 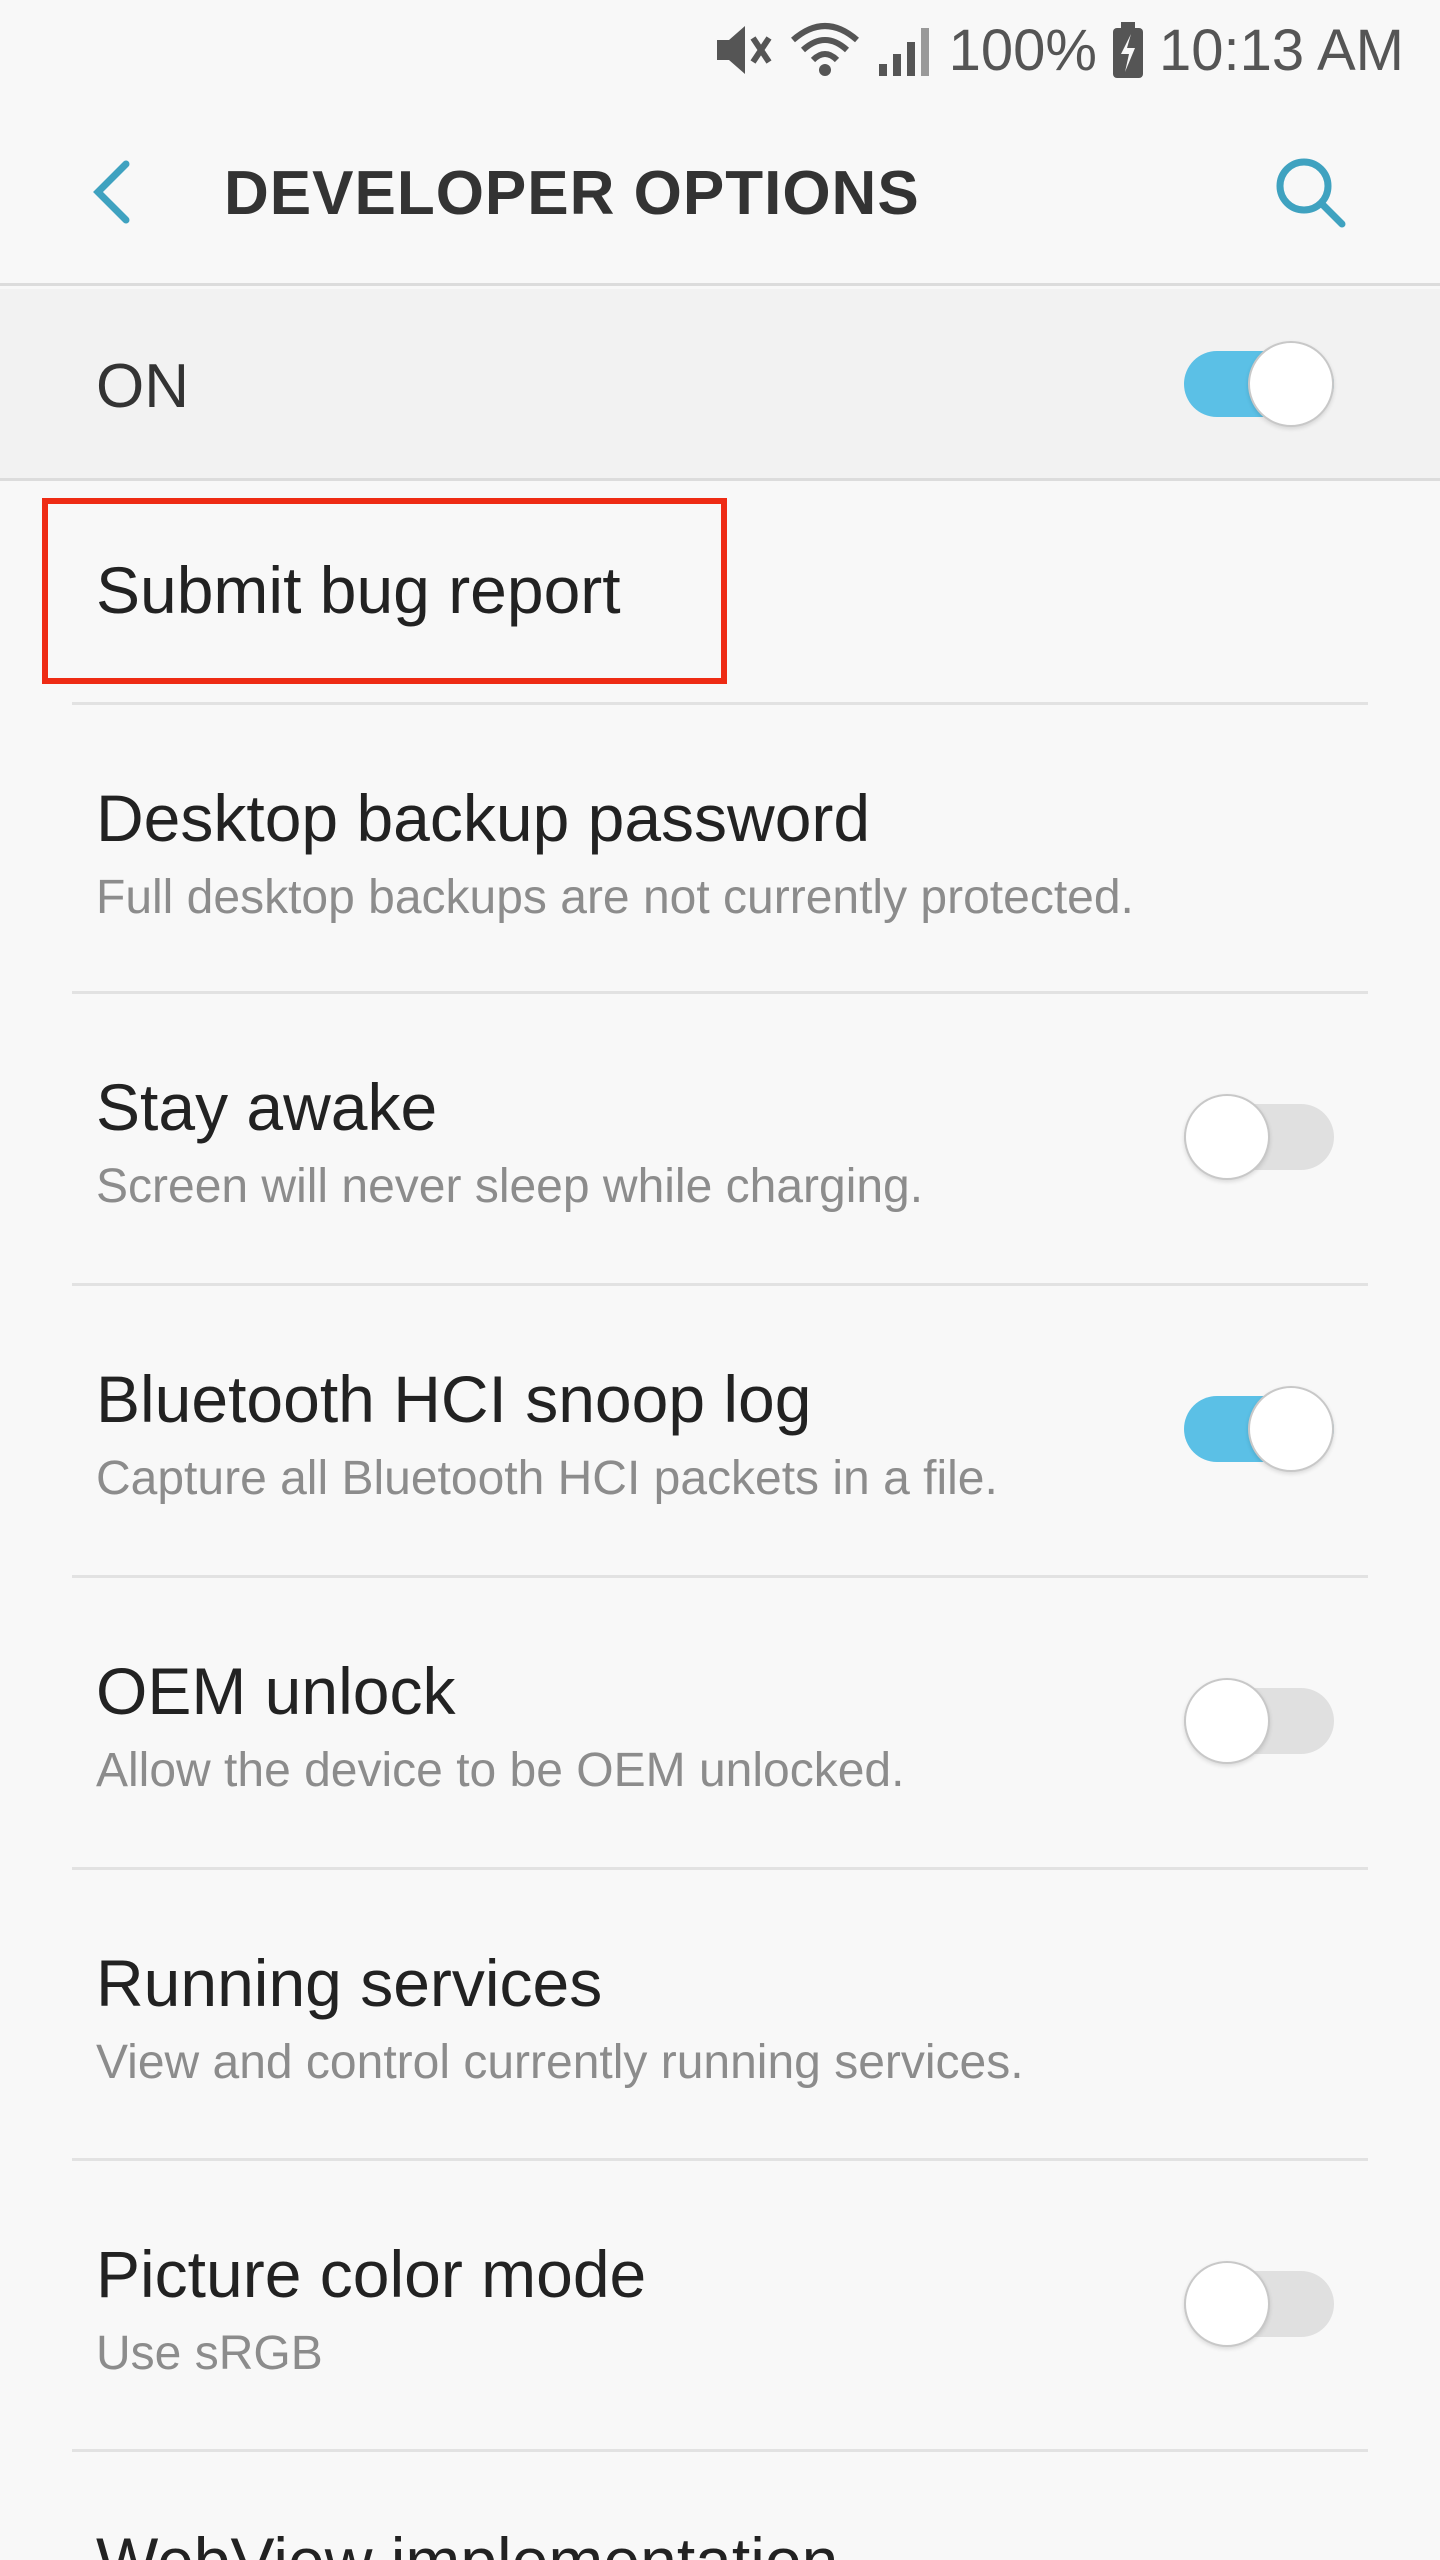 I want to click on setting-title: Bluetooth HCI snoop log, so click(x=454, y=1399).